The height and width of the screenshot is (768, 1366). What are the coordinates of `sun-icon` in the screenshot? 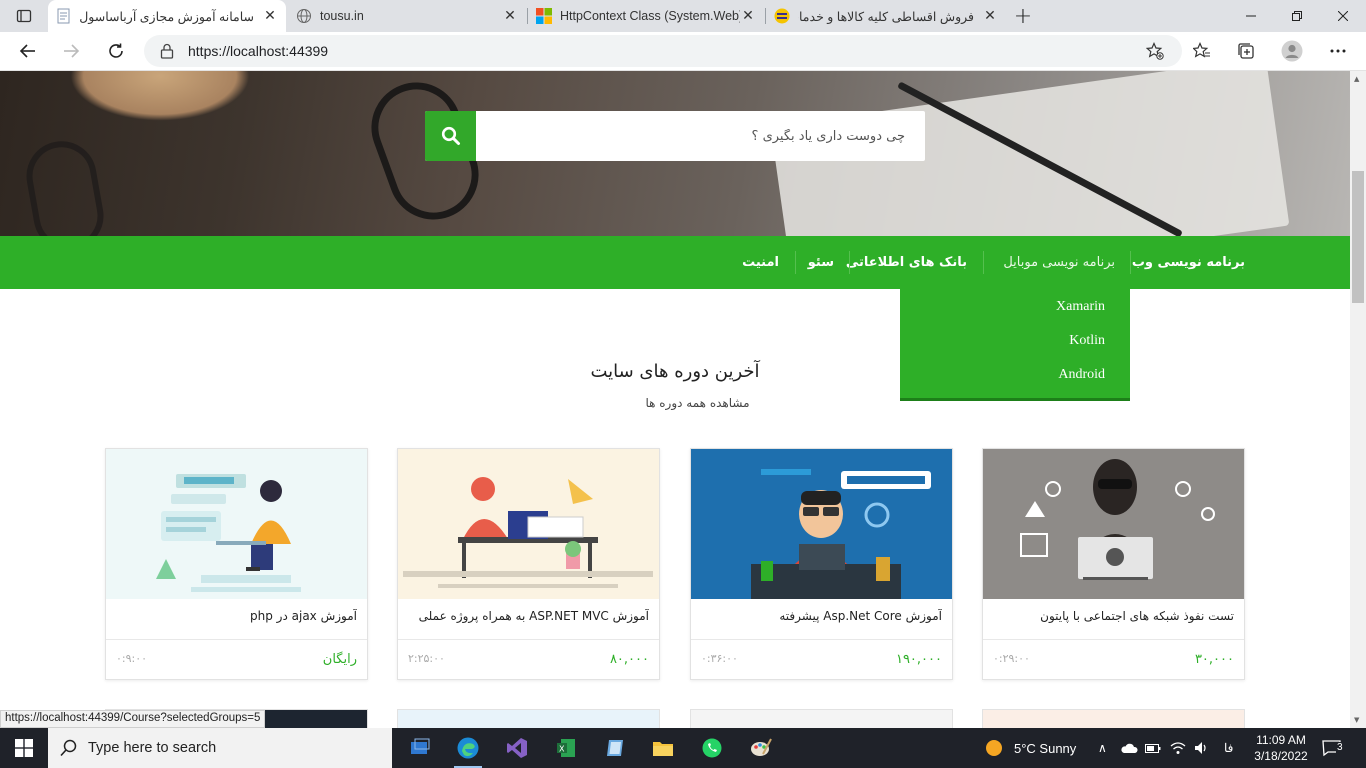 It's located at (994, 748).